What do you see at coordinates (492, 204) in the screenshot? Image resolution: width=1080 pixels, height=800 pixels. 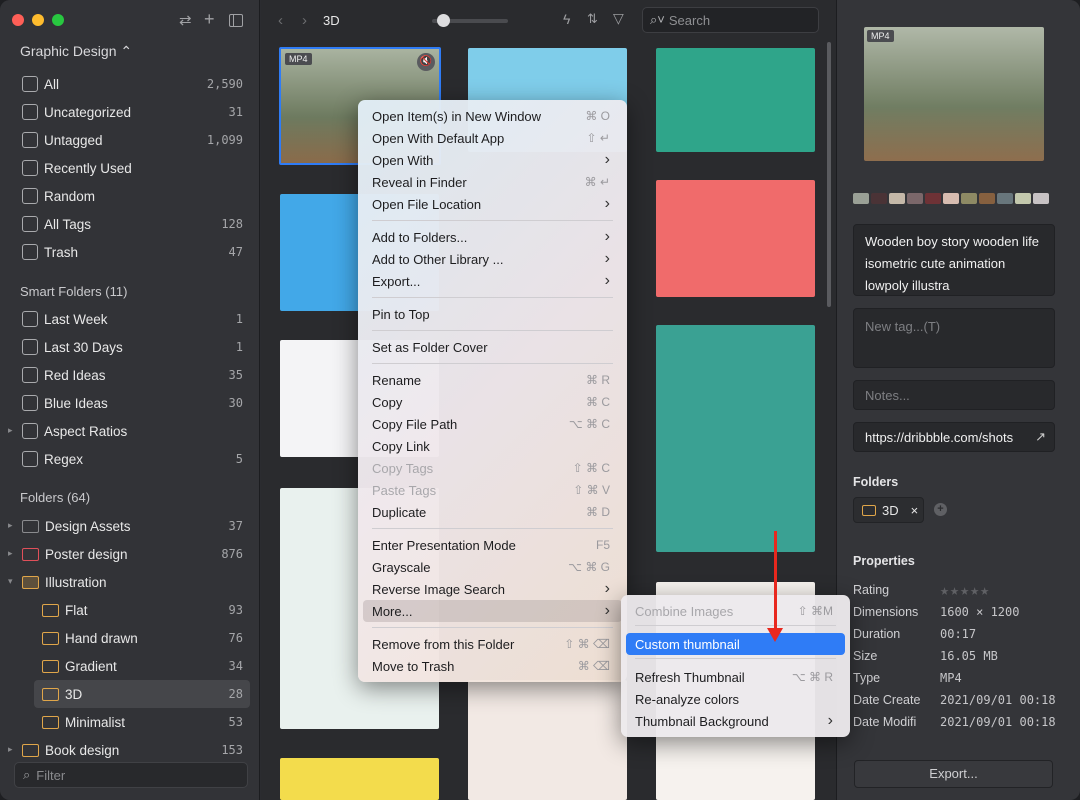 I see `menu-item-open-file-location: Open File Location ›` at bounding box center [492, 204].